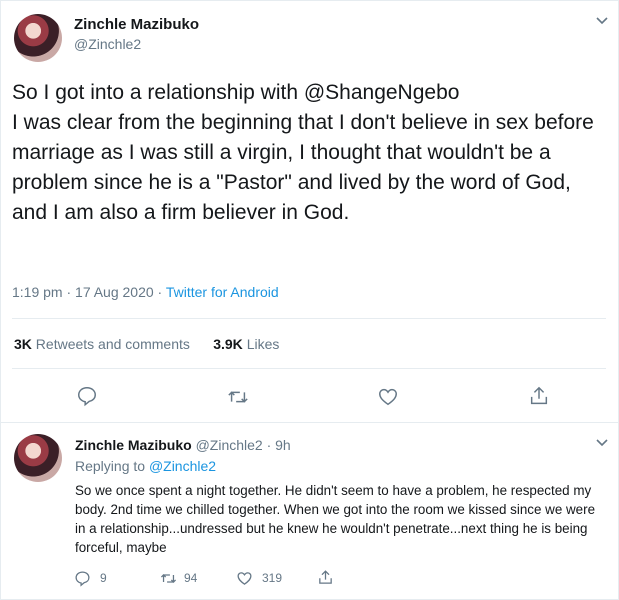  I want to click on tweet-stats: 3K Retweets and comments 3.9K Likes, so click(146, 344).